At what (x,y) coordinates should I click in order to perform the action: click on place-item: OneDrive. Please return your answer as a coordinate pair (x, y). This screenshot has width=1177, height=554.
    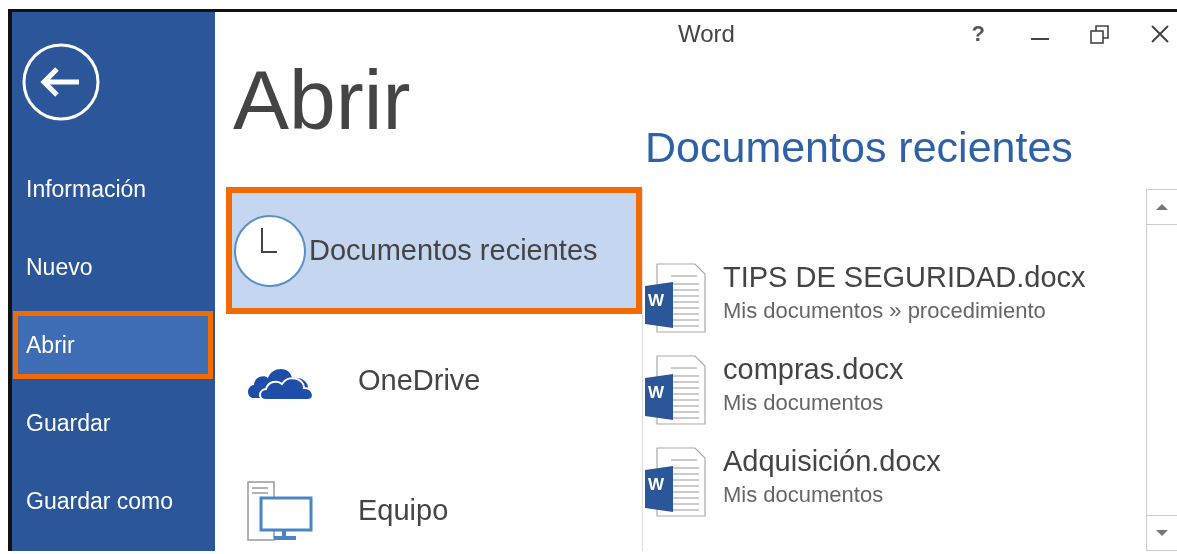
    Looking at the image, I should click on (434, 380).